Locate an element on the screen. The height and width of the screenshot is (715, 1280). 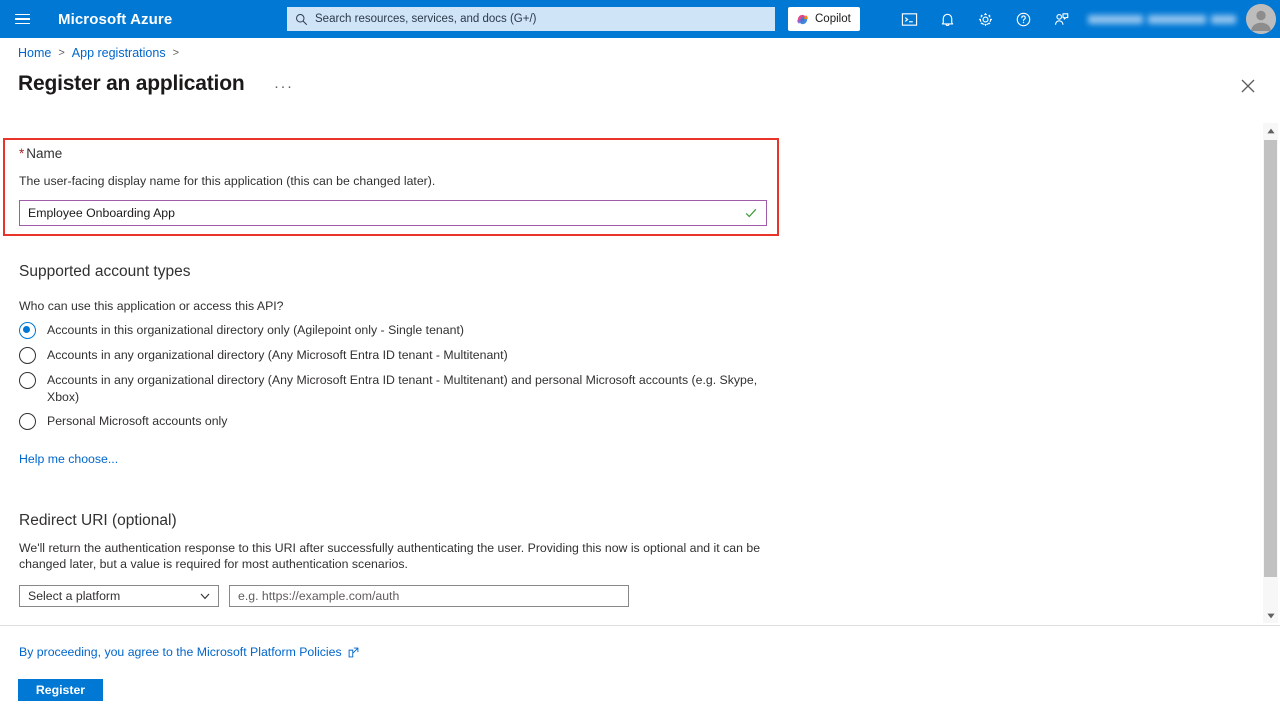
help-question-icon is located at coordinates (1023, 19).